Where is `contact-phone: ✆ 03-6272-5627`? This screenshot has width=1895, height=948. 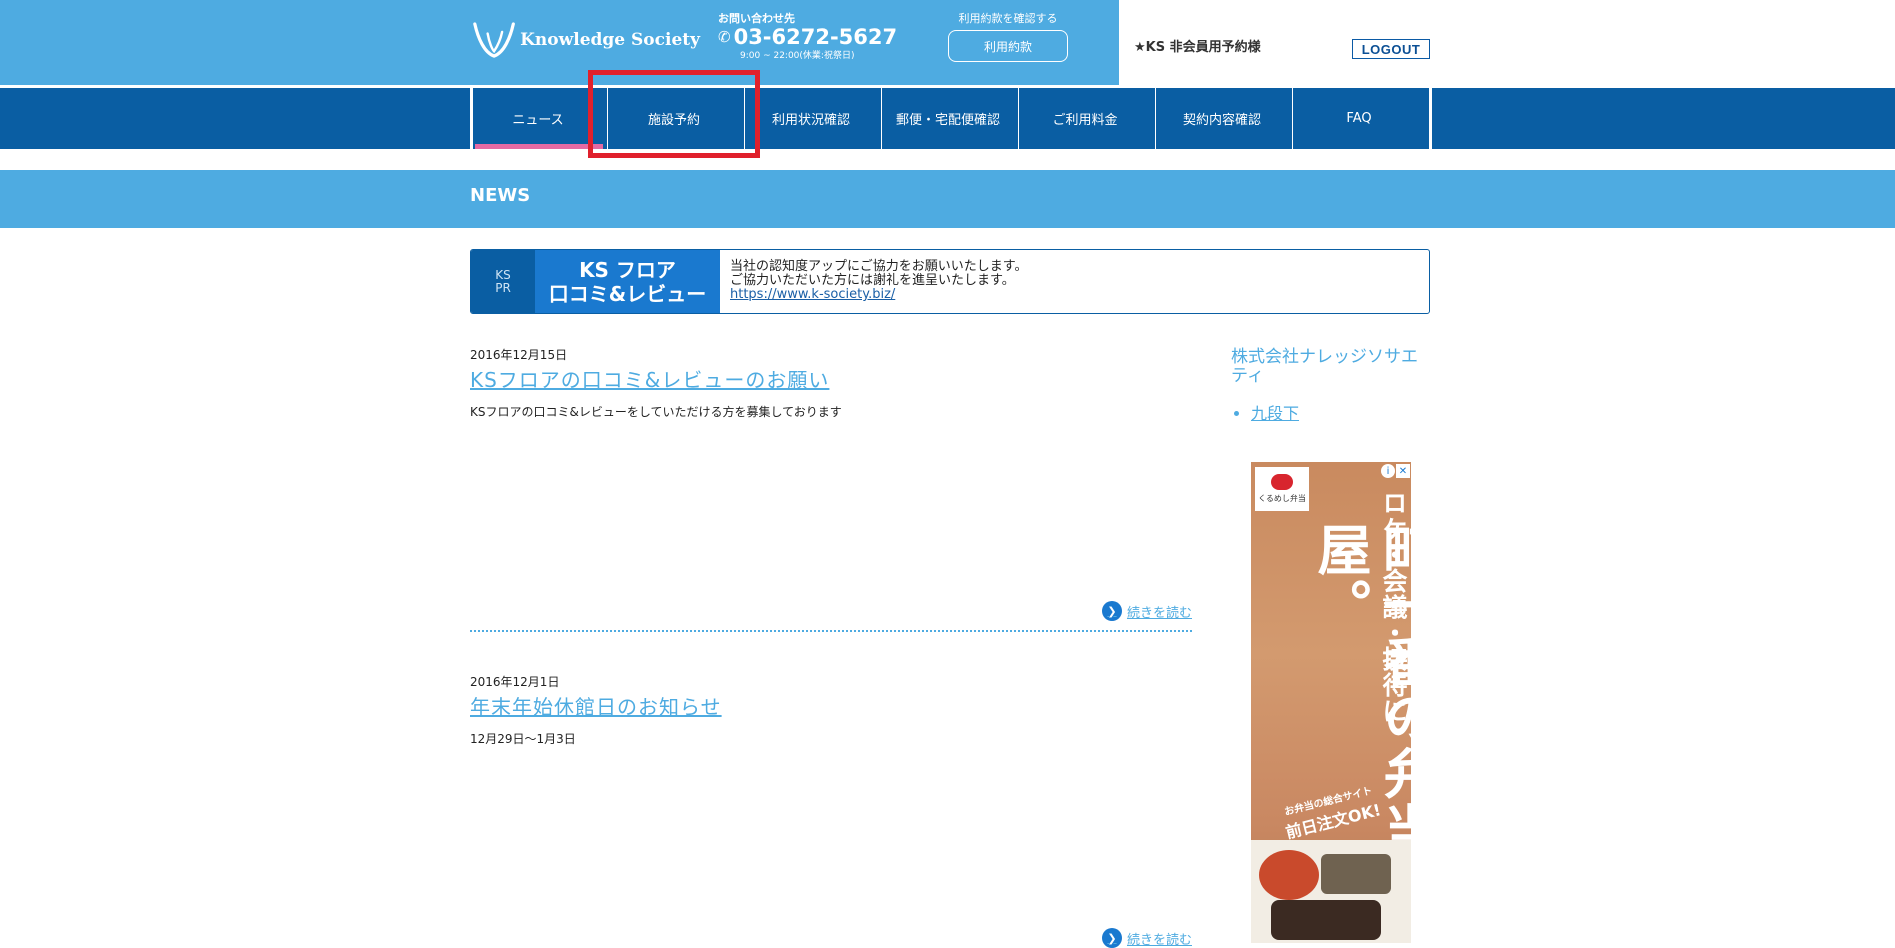
contact-phone: ✆ 03-6272-5627 is located at coordinates (818, 37).